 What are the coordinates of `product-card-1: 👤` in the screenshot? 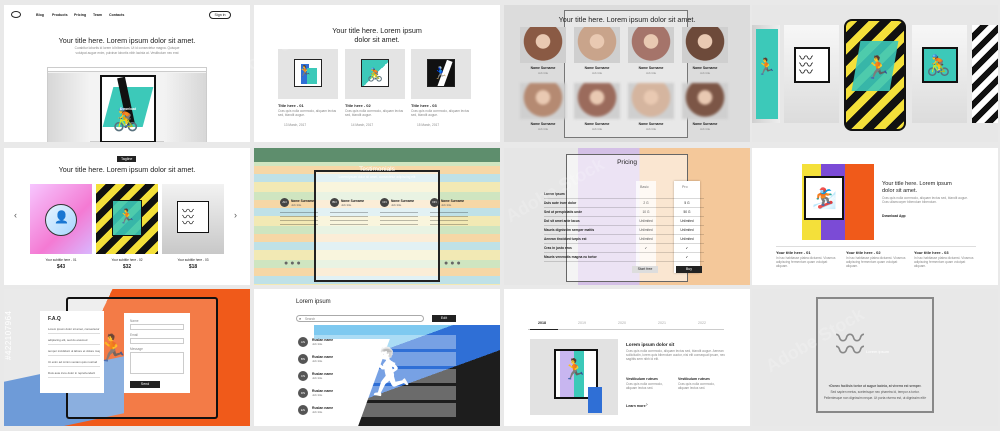 It's located at (61, 219).